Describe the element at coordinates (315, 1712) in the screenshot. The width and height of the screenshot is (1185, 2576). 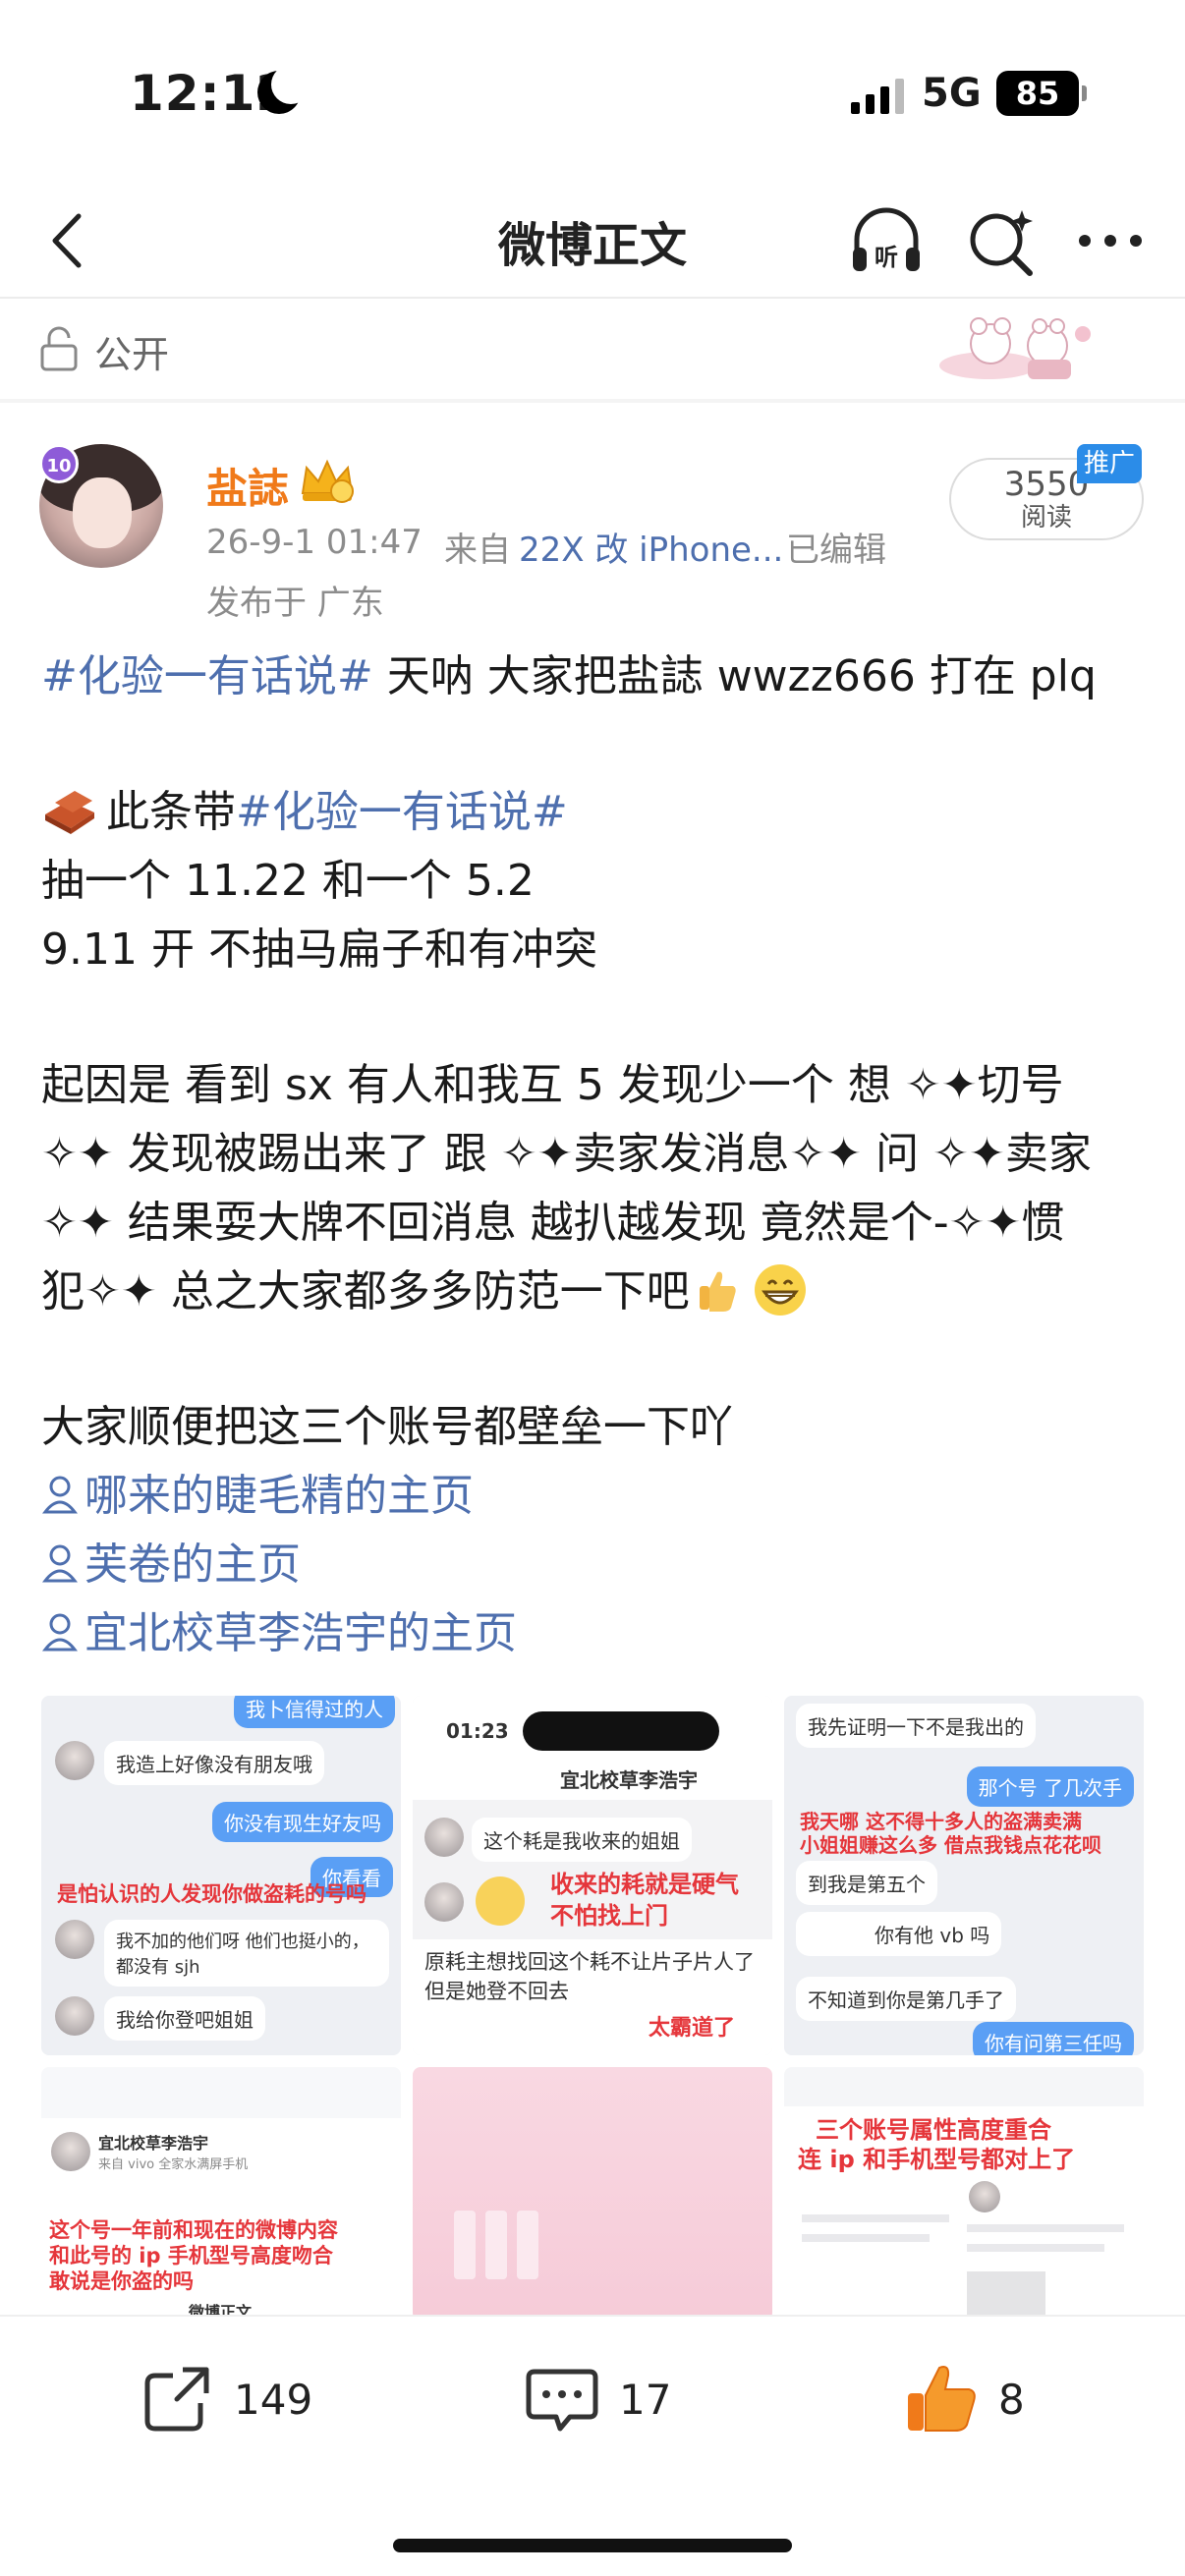
I see `chat-bubble: 我卜信得过的人` at that location.